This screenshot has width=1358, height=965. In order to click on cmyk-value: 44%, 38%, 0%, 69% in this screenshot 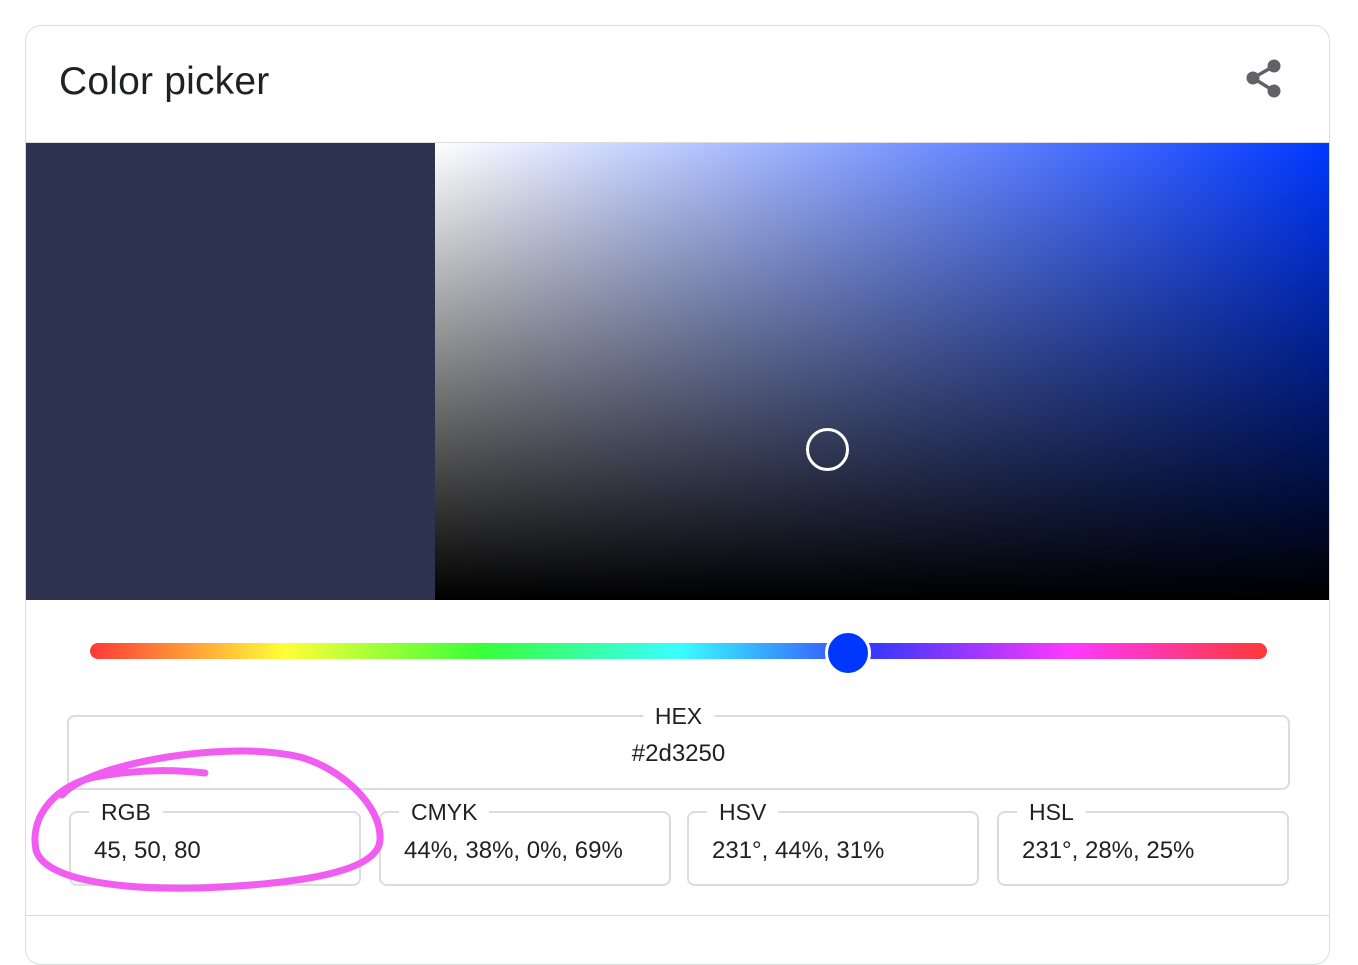, I will do `click(513, 851)`.